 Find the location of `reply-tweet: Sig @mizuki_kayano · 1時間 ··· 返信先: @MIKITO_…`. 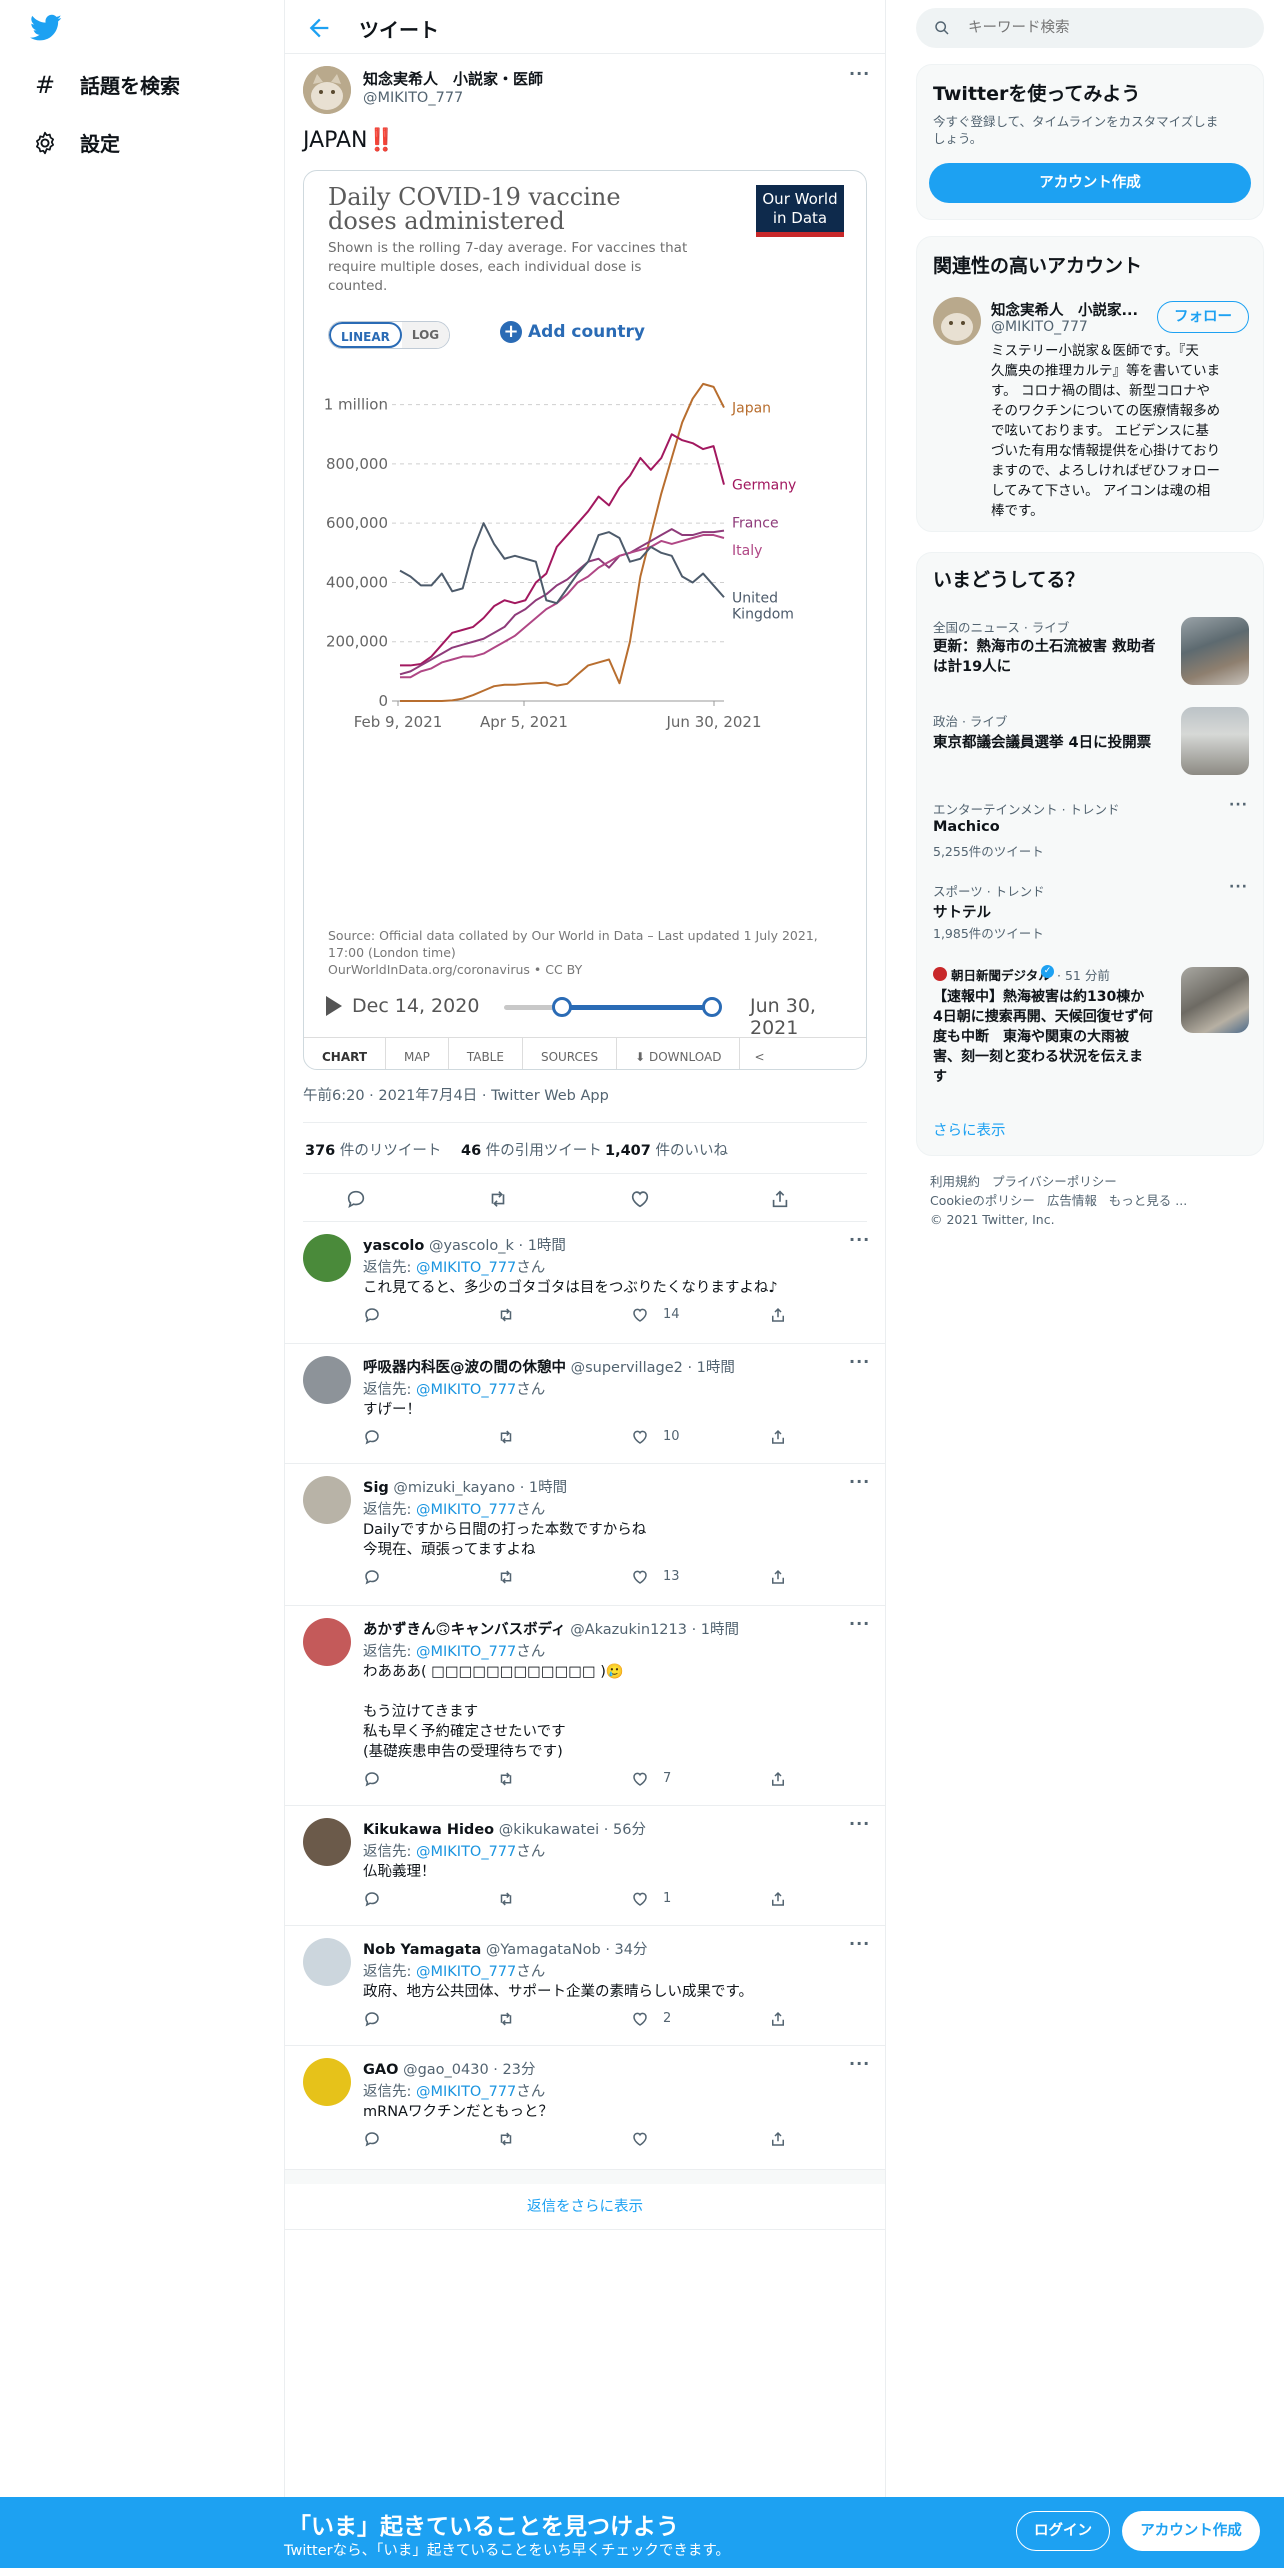

reply-tweet: Sig @mizuki_kayano · 1時間 ··· 返信先: @MIKITO_… is located at coordinates (585, 1535).